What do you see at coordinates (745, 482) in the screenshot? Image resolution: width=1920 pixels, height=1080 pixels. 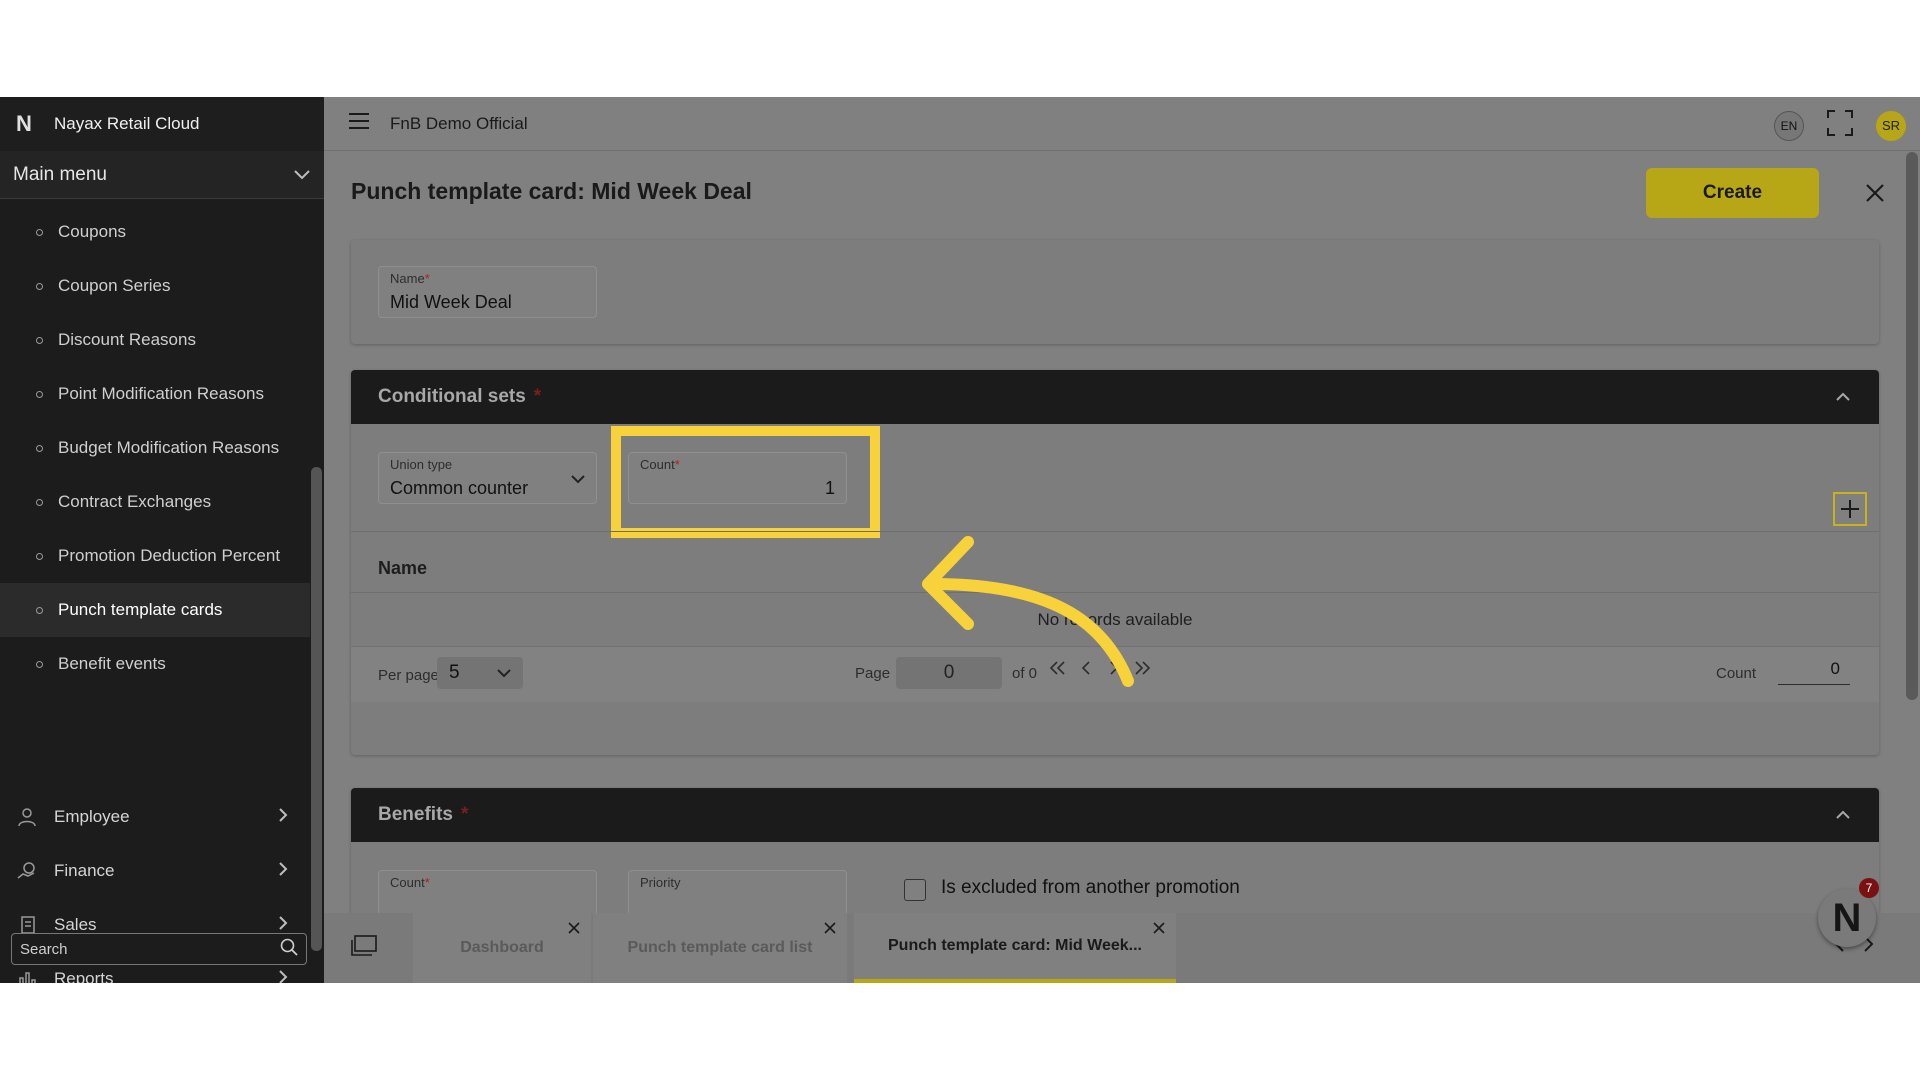 I see `highlight-box` at bounding box center [745, 482].